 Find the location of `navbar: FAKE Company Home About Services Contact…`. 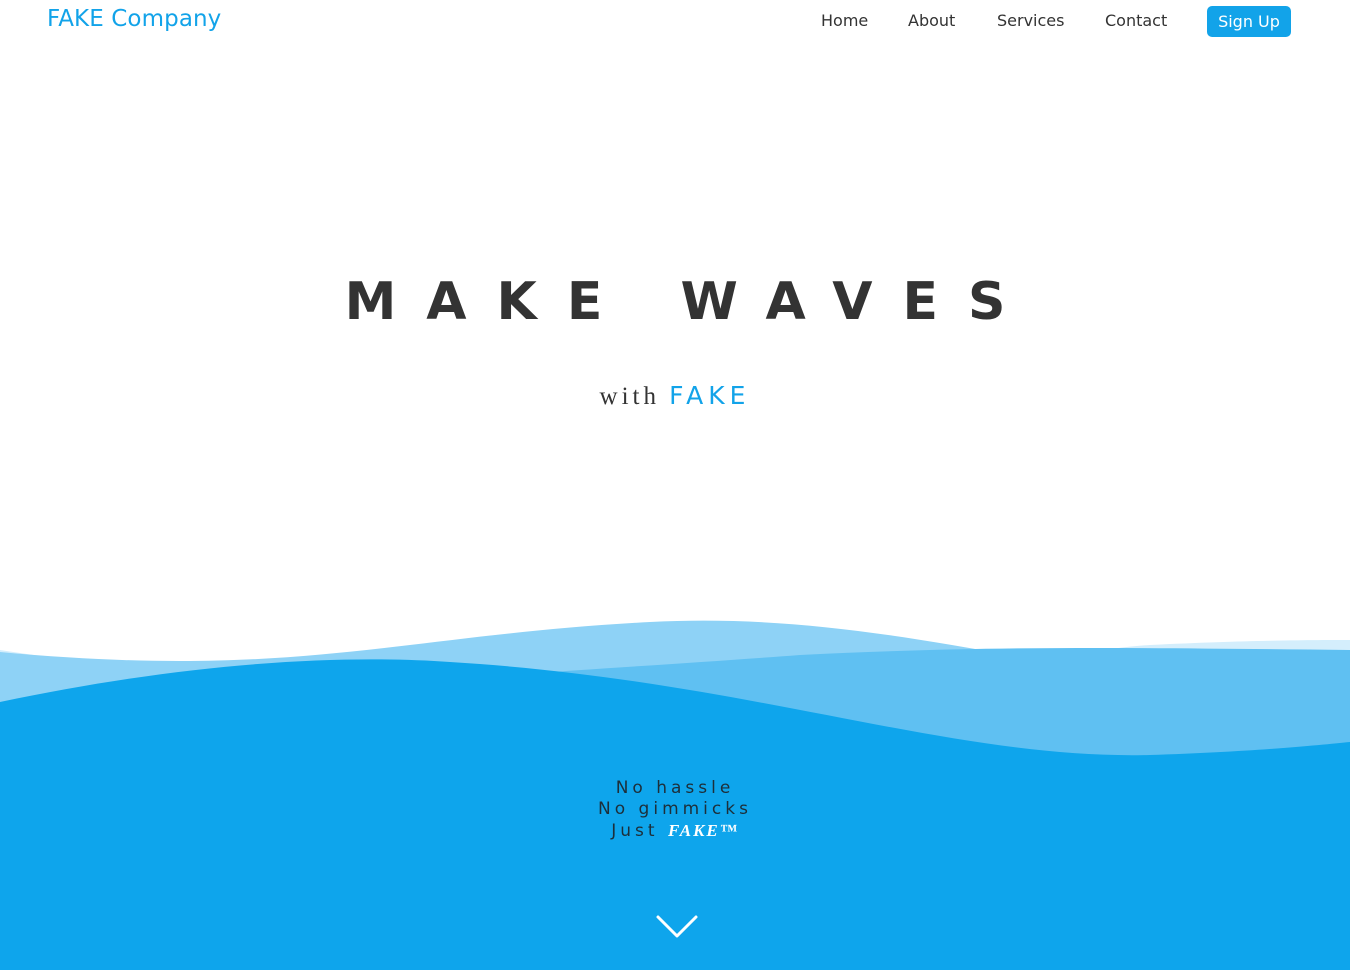

navbar: FAKE Company Home About Services Contact… is located at coordinates (675, 22).